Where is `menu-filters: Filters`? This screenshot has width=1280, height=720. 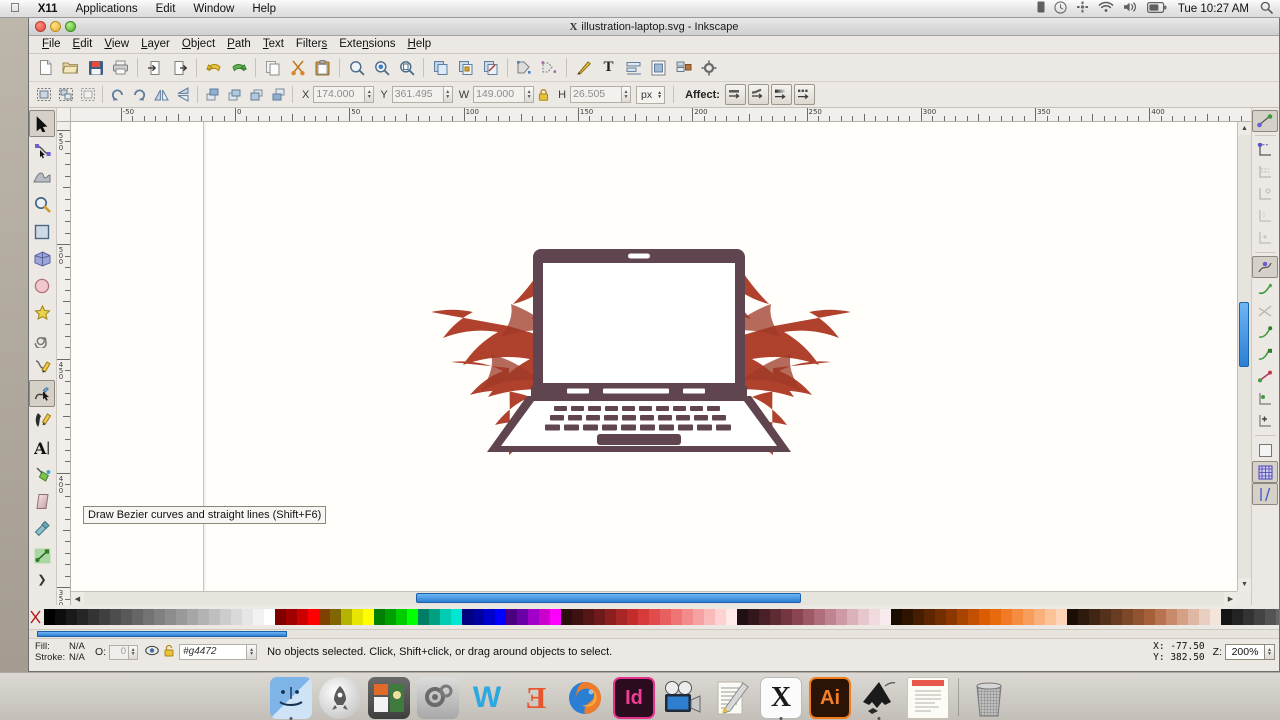
menu-filters: Filters is located at coordinates (311, 44).